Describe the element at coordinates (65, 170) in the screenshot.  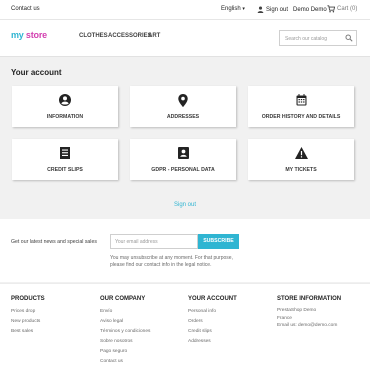
I see `card-label: CREDIT SLIPS` at that location.